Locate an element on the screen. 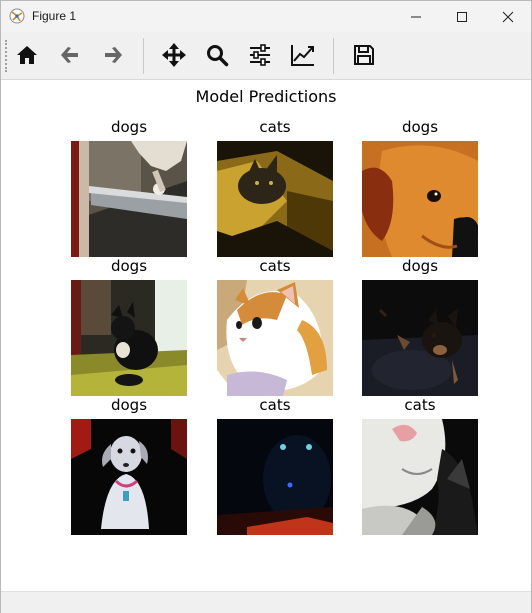 Image resolution: width=532 pixels, height=613 pixels. move-icon is located at coordinates (174, 55).